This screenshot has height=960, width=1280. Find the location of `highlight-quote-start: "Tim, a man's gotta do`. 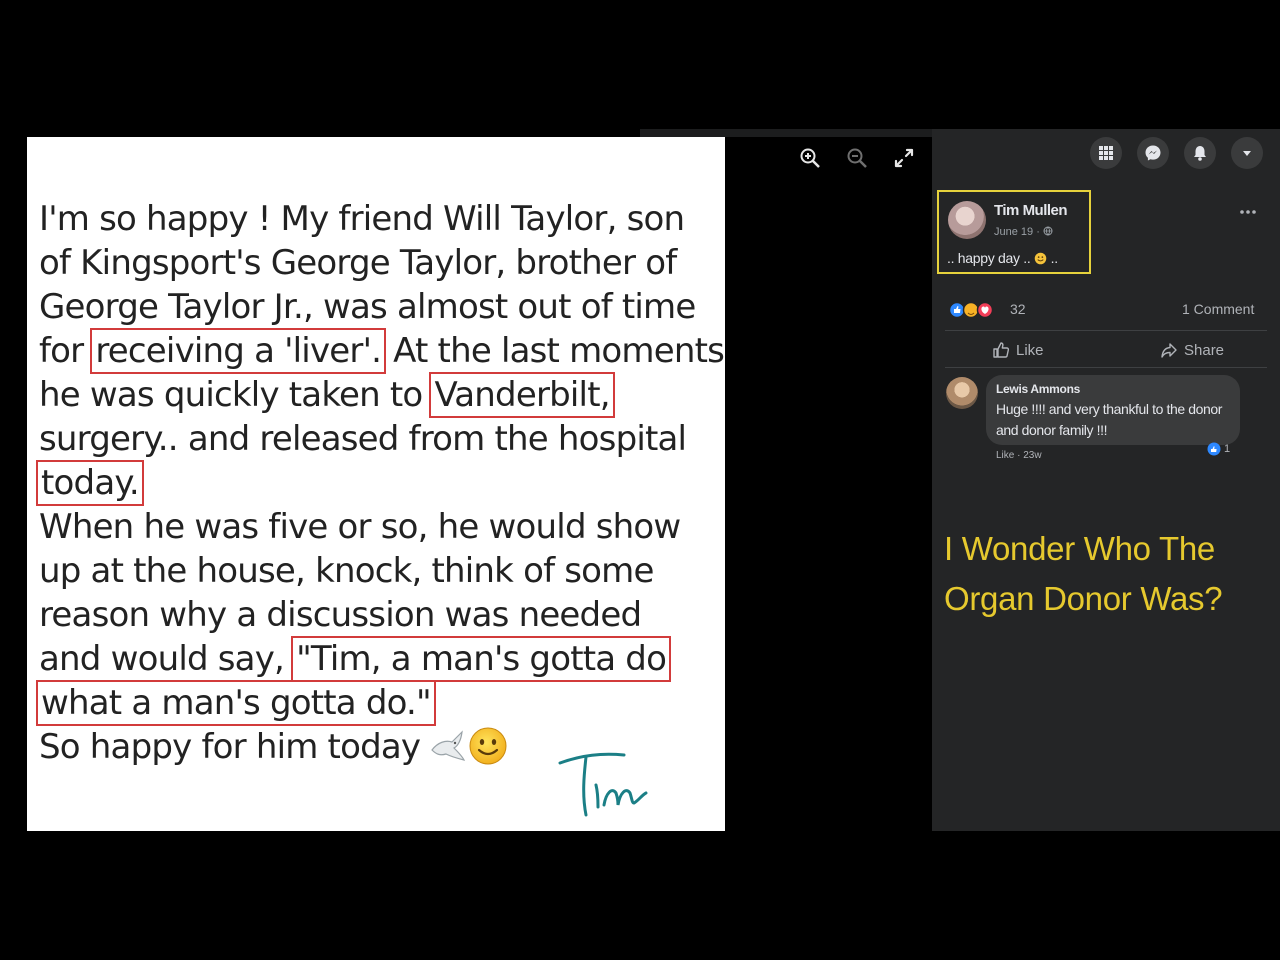

highlight-quote-start: "Tim, a man's gotta do is located at coordinates (481, 659).